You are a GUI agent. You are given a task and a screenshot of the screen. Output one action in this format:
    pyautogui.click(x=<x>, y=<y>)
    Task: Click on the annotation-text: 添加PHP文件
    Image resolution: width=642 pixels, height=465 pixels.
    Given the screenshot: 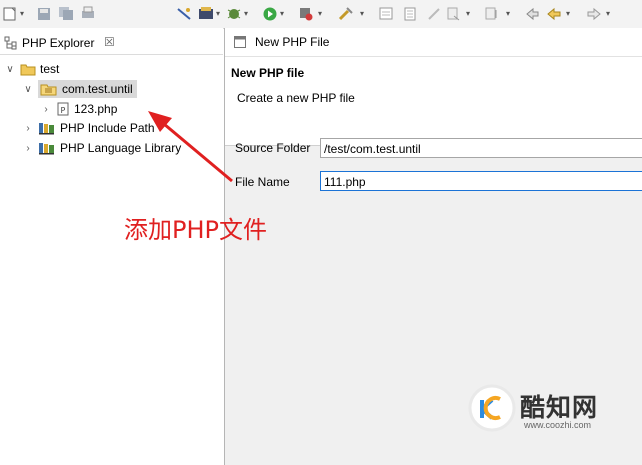 What is the action you would take?
    pyautogui.click(x=195, y=230)
    